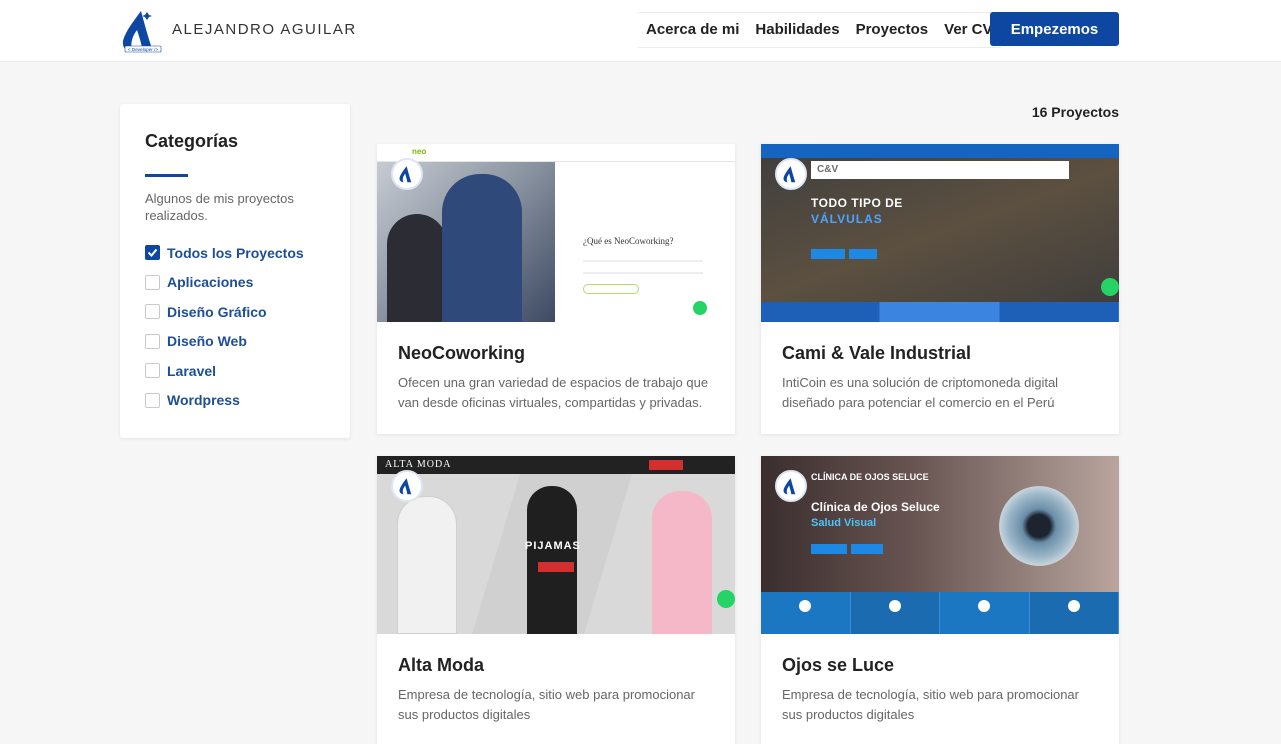 This screenshot has height=744, width=1281. I want to click on thumbnail-logo-text: CLÍNICA DE OJOS SELUCE, so click(870, 477).